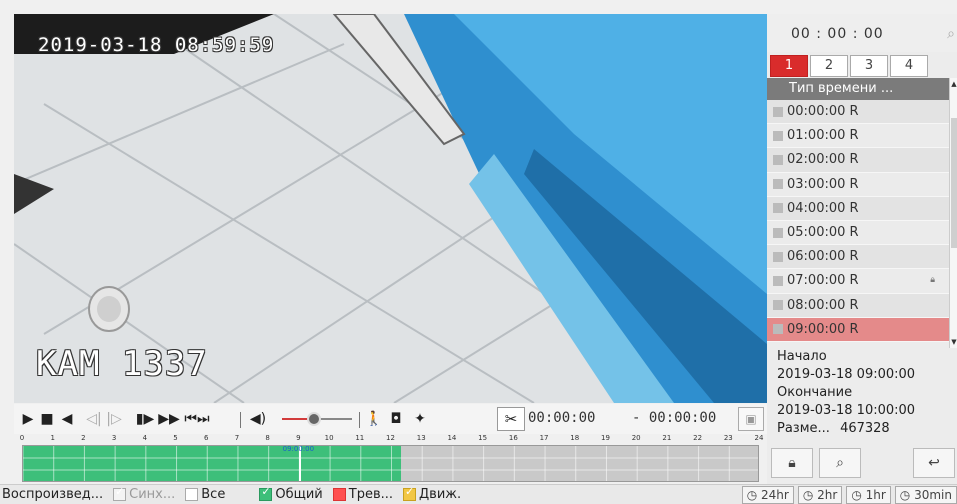 This screenshot has height=504, width=957. I want to click on timeline-tick-label: 9, so click(298, 438).